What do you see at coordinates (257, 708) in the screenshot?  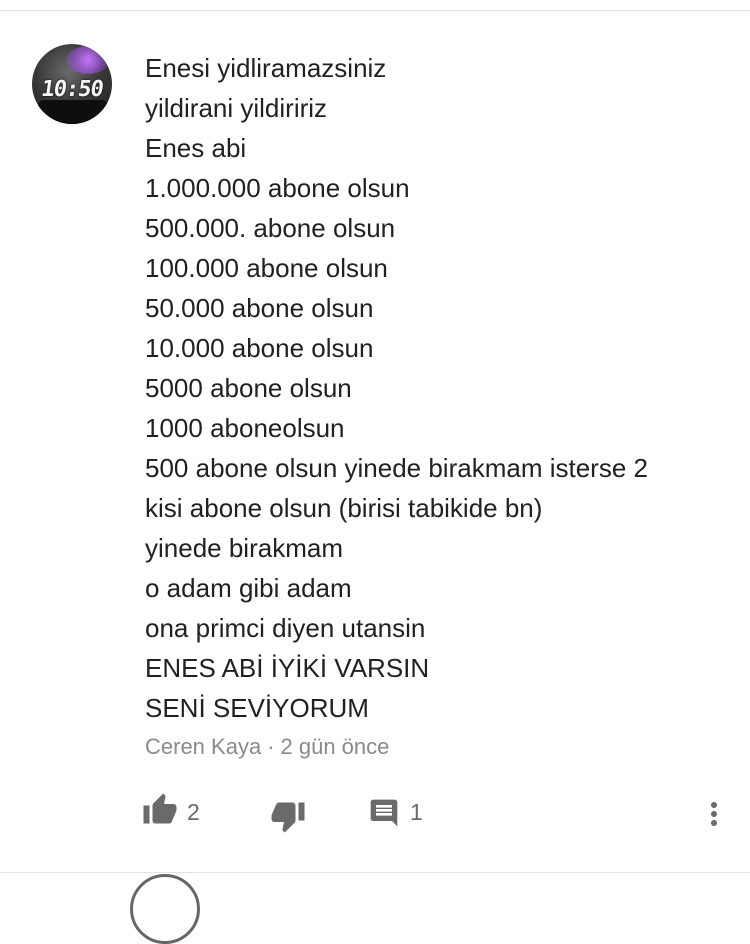 I see `comment-line: SENİ SEVİYORUM` at bounding box center [257, 708].